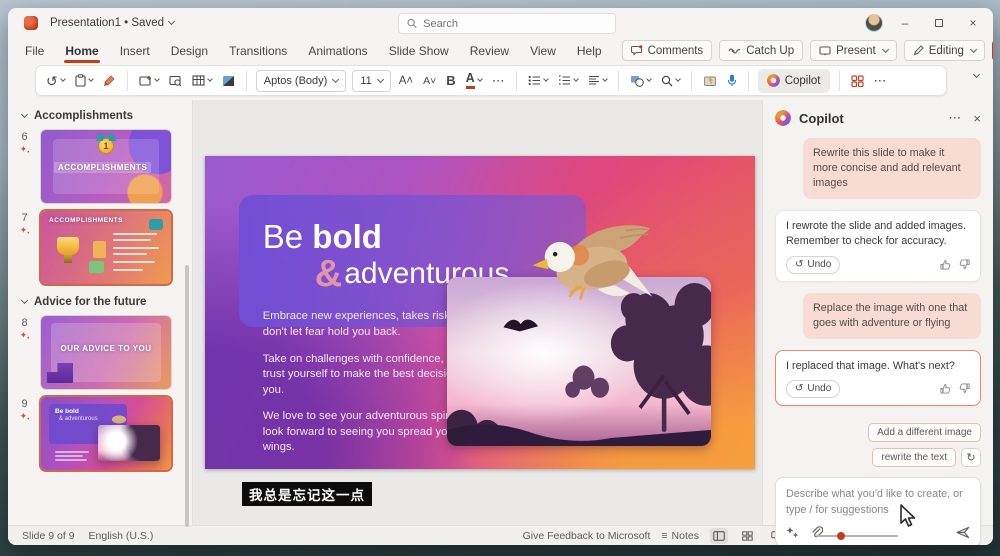 The image size is (1000, 556). I want to click on eagle-illustration, so click(590, 257).